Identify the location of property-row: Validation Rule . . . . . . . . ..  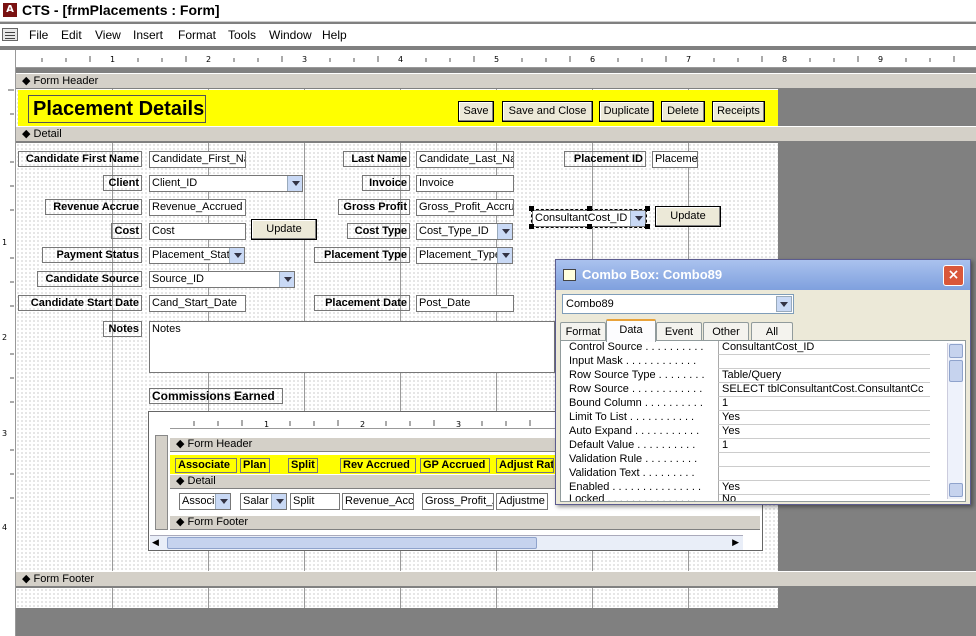
(755, 460).